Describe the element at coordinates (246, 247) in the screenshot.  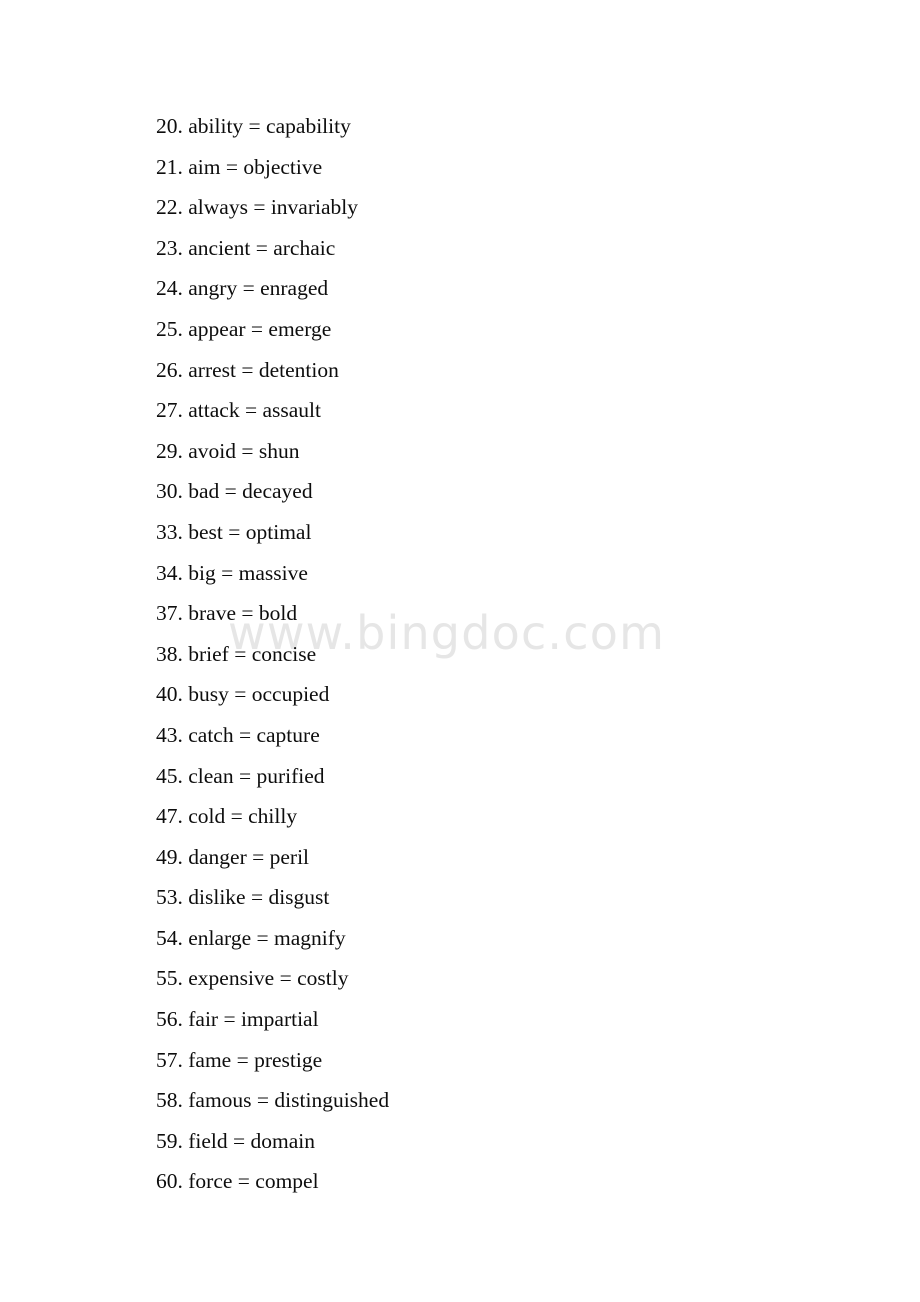
I see `synonym-entry: 23. ancient = archaic` at that location.